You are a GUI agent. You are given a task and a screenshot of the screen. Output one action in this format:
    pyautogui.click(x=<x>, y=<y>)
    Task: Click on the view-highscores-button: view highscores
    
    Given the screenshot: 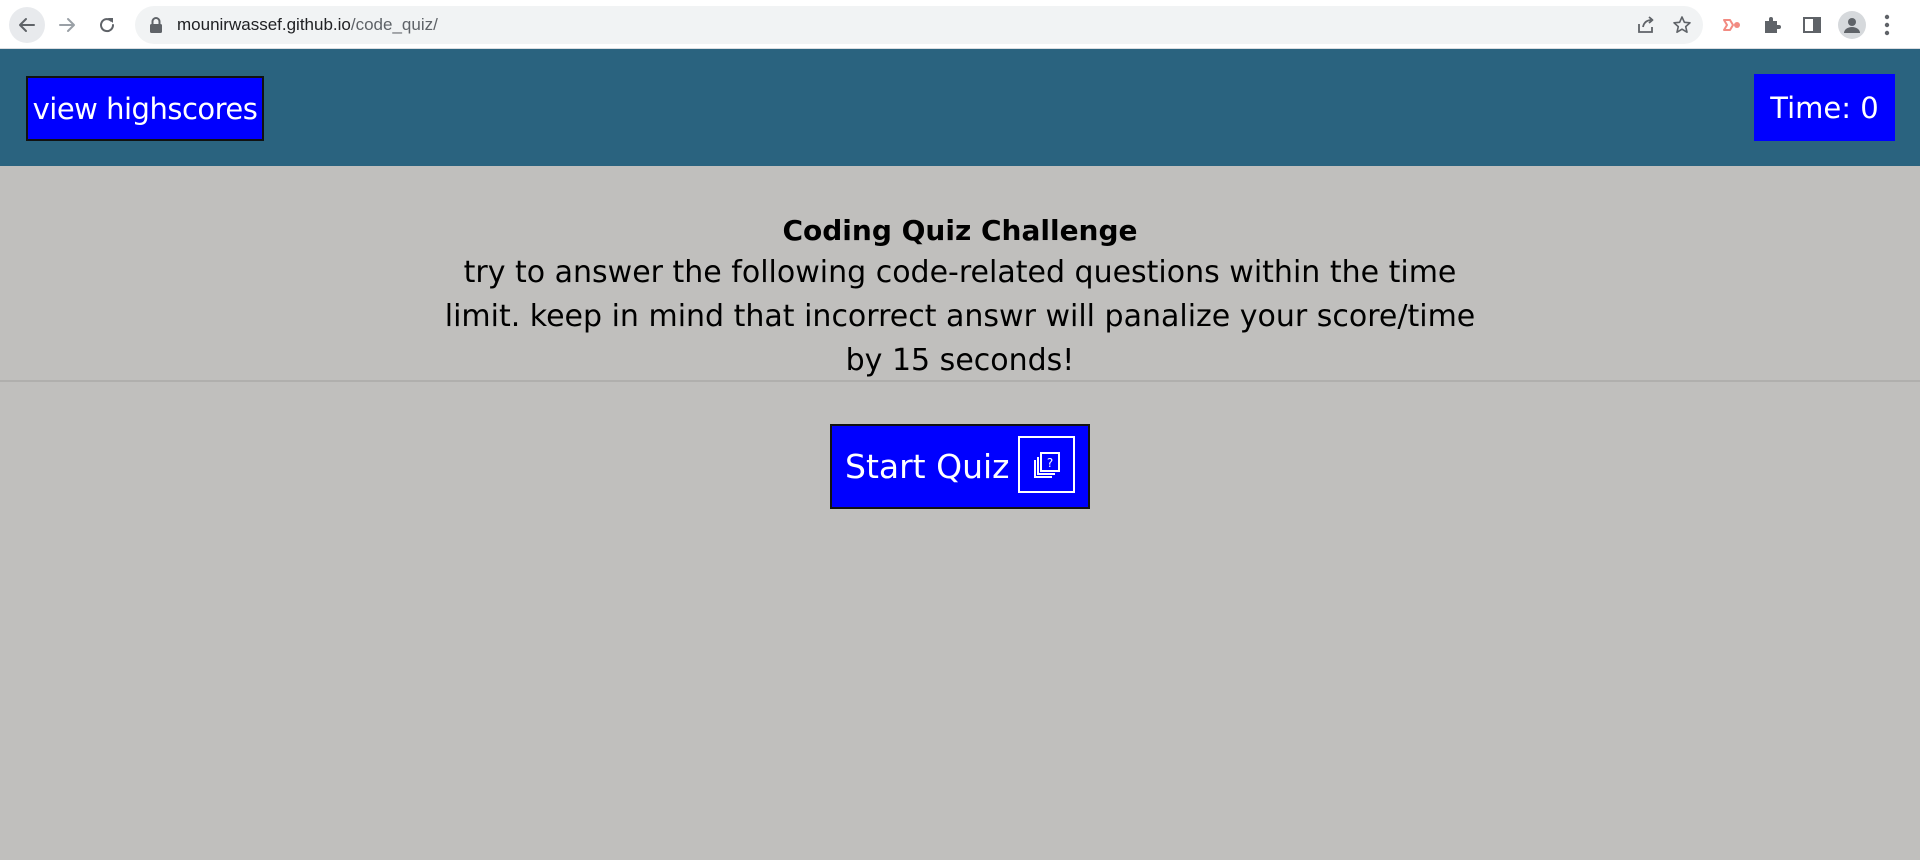 What is the action you would take?
    pyautogui.click(x=145, y=108)
    